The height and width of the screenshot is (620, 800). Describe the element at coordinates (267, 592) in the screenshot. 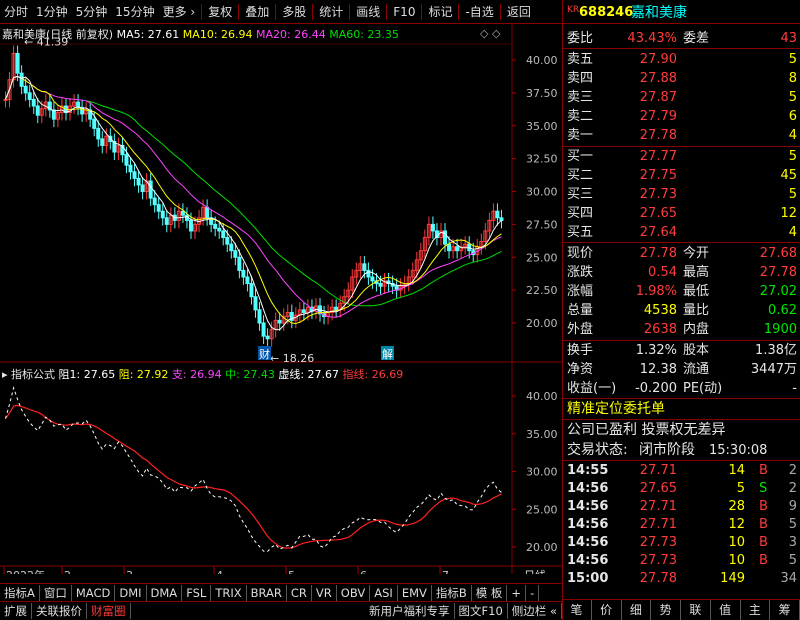

I see `indicator-tab-7: BRAR` at that location.